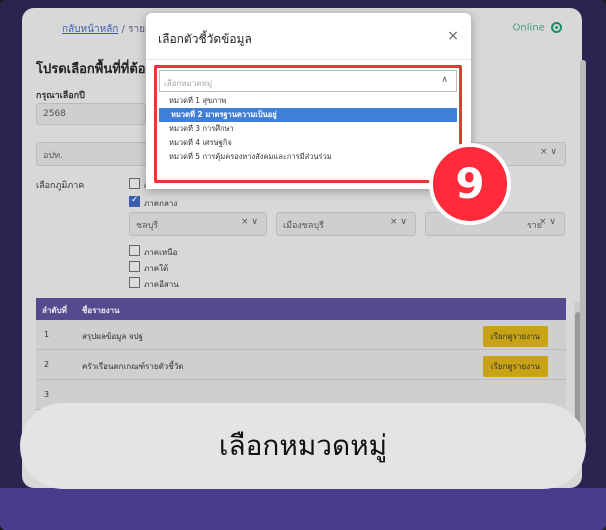 This screenshot has height=530, width=606. What do you see at coordinates (101, 310) in the screenshot?
I see `header-name: ชื่อรายงาน` at bounding box center [101, 310].